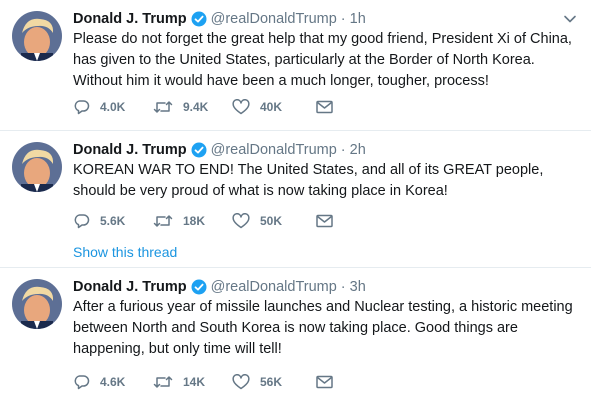 Image resolution: width=591 pixels, height=408 pixels. What do you see at coordinates (570, 19) in the screenshot?
I see `chevron-down-icon` at bounding box center [570, 19].